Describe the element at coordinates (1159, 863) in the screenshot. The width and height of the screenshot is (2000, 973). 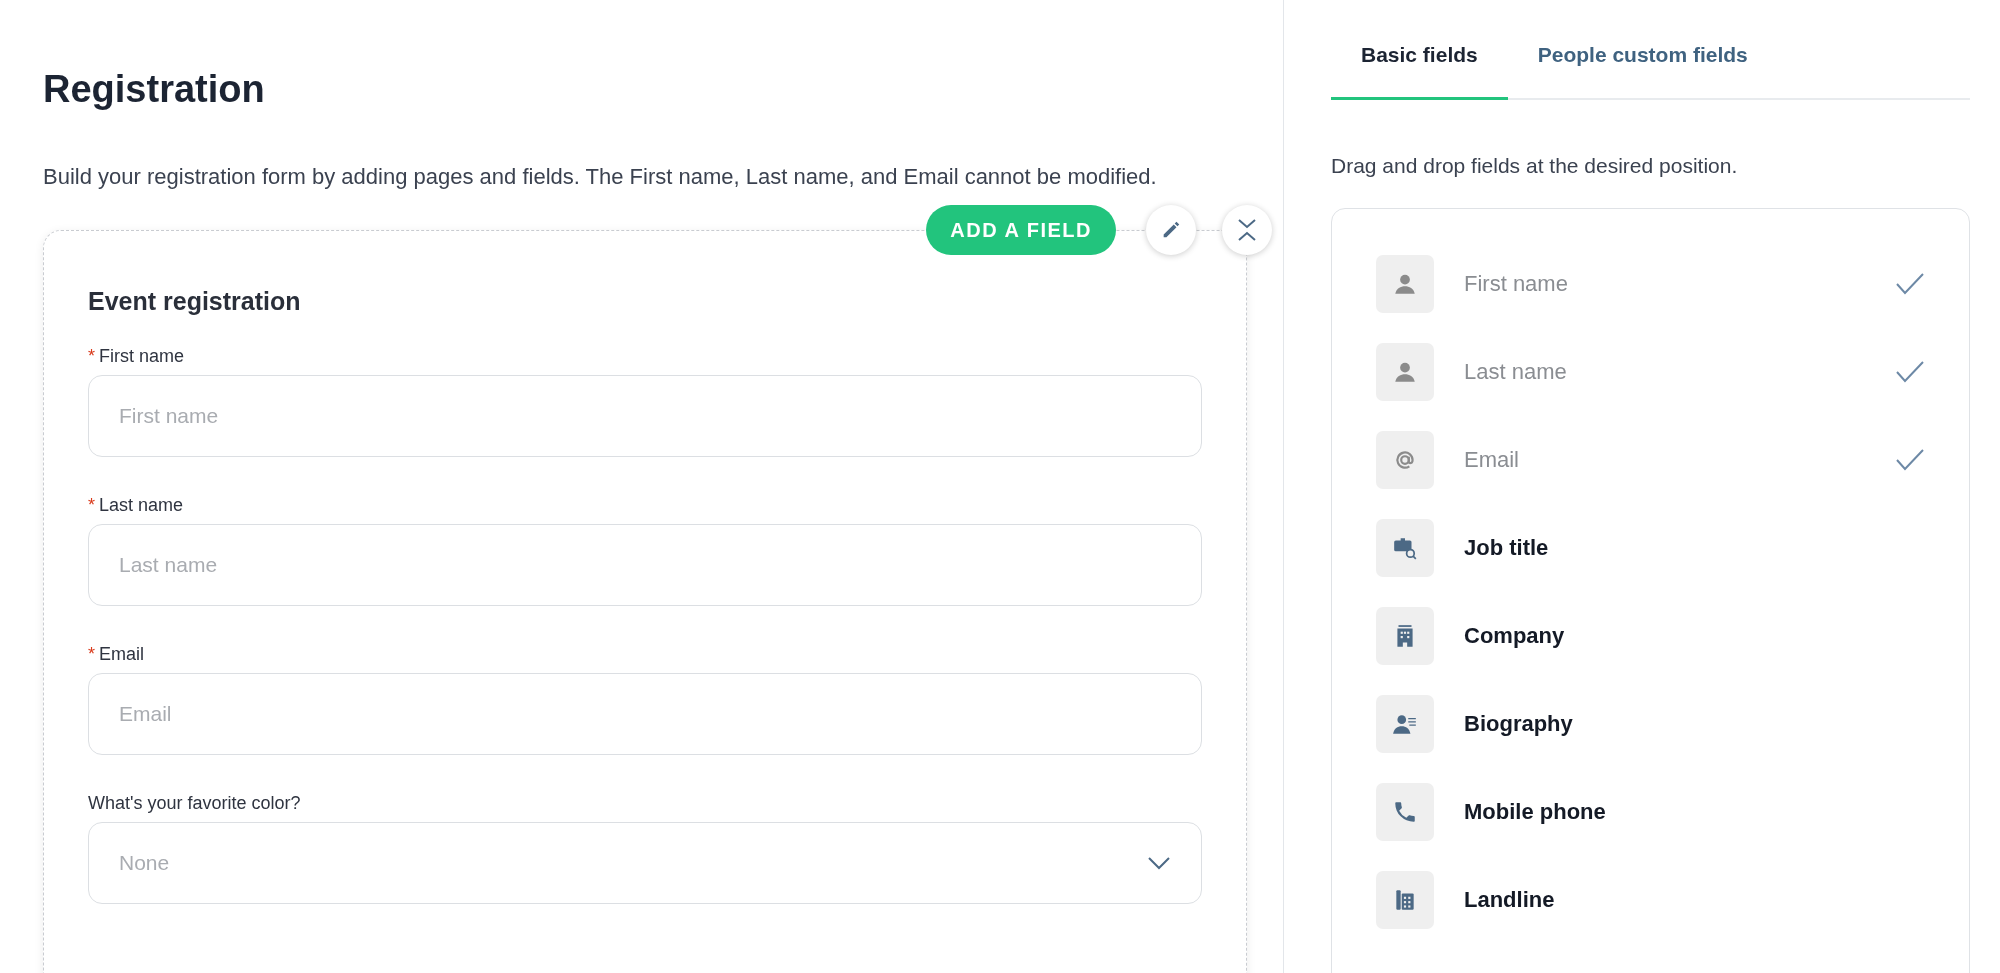
I see `chevron-down-icon` at that location.